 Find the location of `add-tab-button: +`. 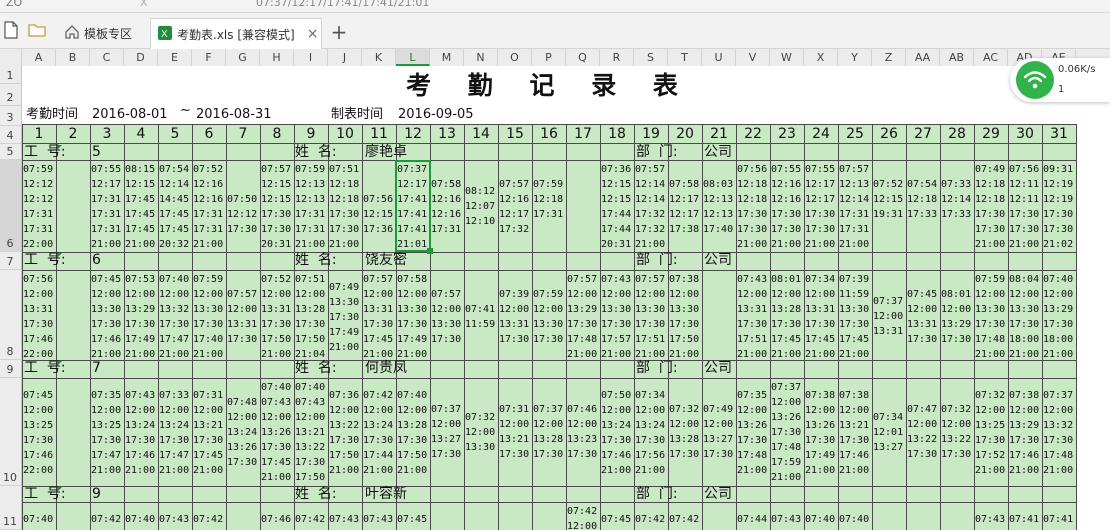

add-tab-button: + is located at coordinates (339, 32).